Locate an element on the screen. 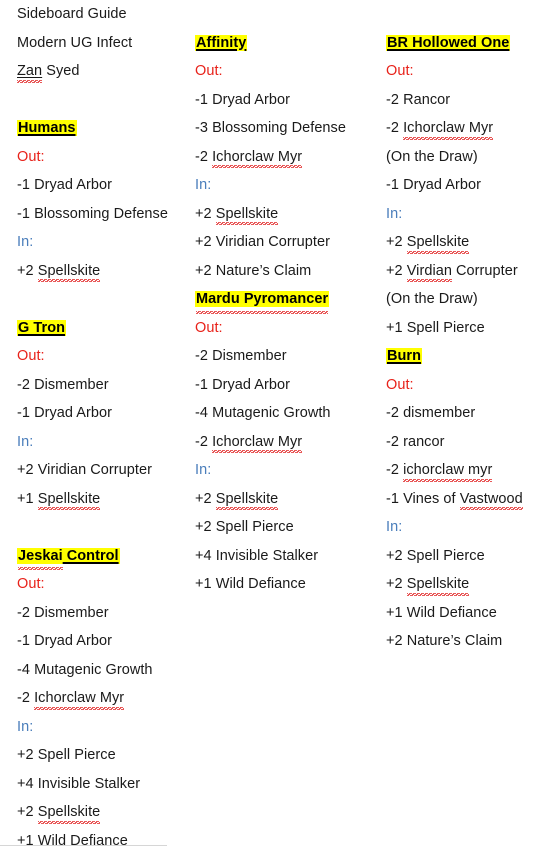 The height and width of the screenshot is (855, 533). card-entry: +2 Viridian Corrupter is located at coordinates (103, 470).